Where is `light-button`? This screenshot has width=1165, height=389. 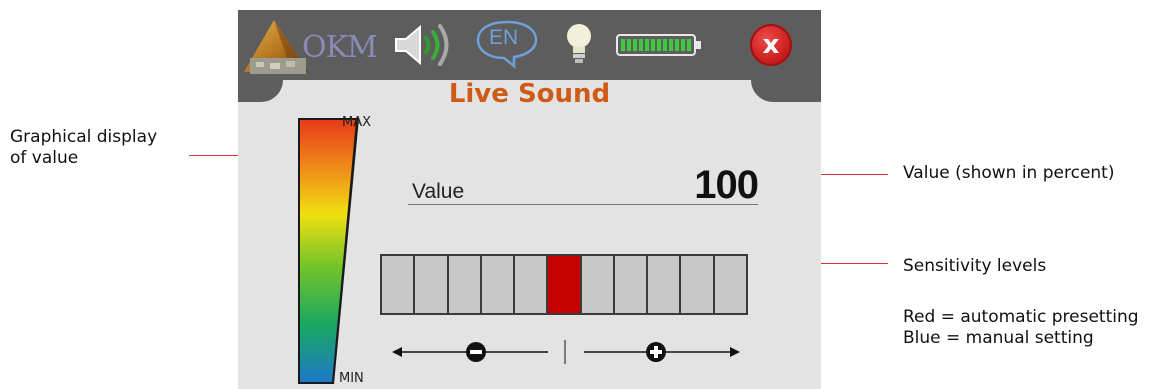
light-button is located at coordinates (579, 46).